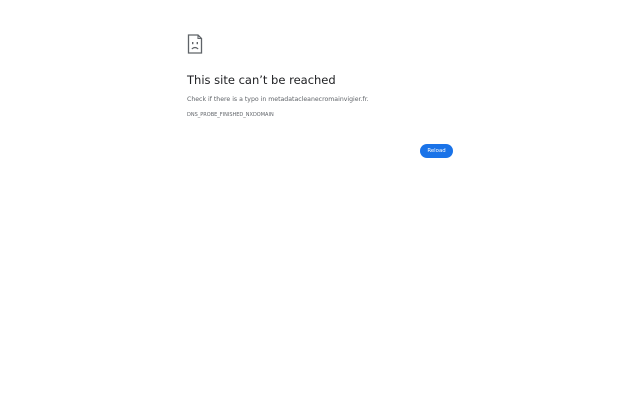  What do you see at coordinates (436, 151) in the screenshot?
I see `reload-button: Reload` at bounding box center [436, 151].